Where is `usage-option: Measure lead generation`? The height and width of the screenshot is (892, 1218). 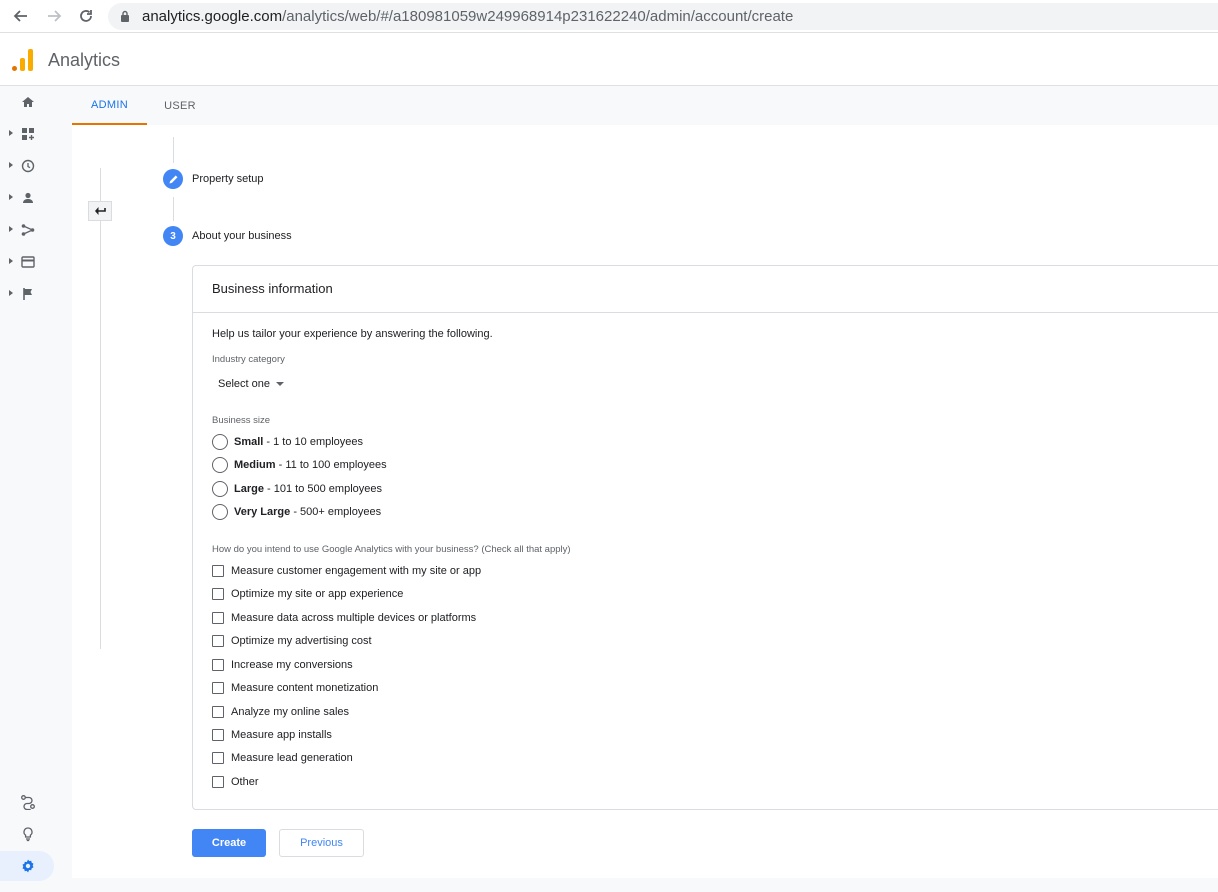
usage-option: Measure lead generation is located at coordinates (282, 758).